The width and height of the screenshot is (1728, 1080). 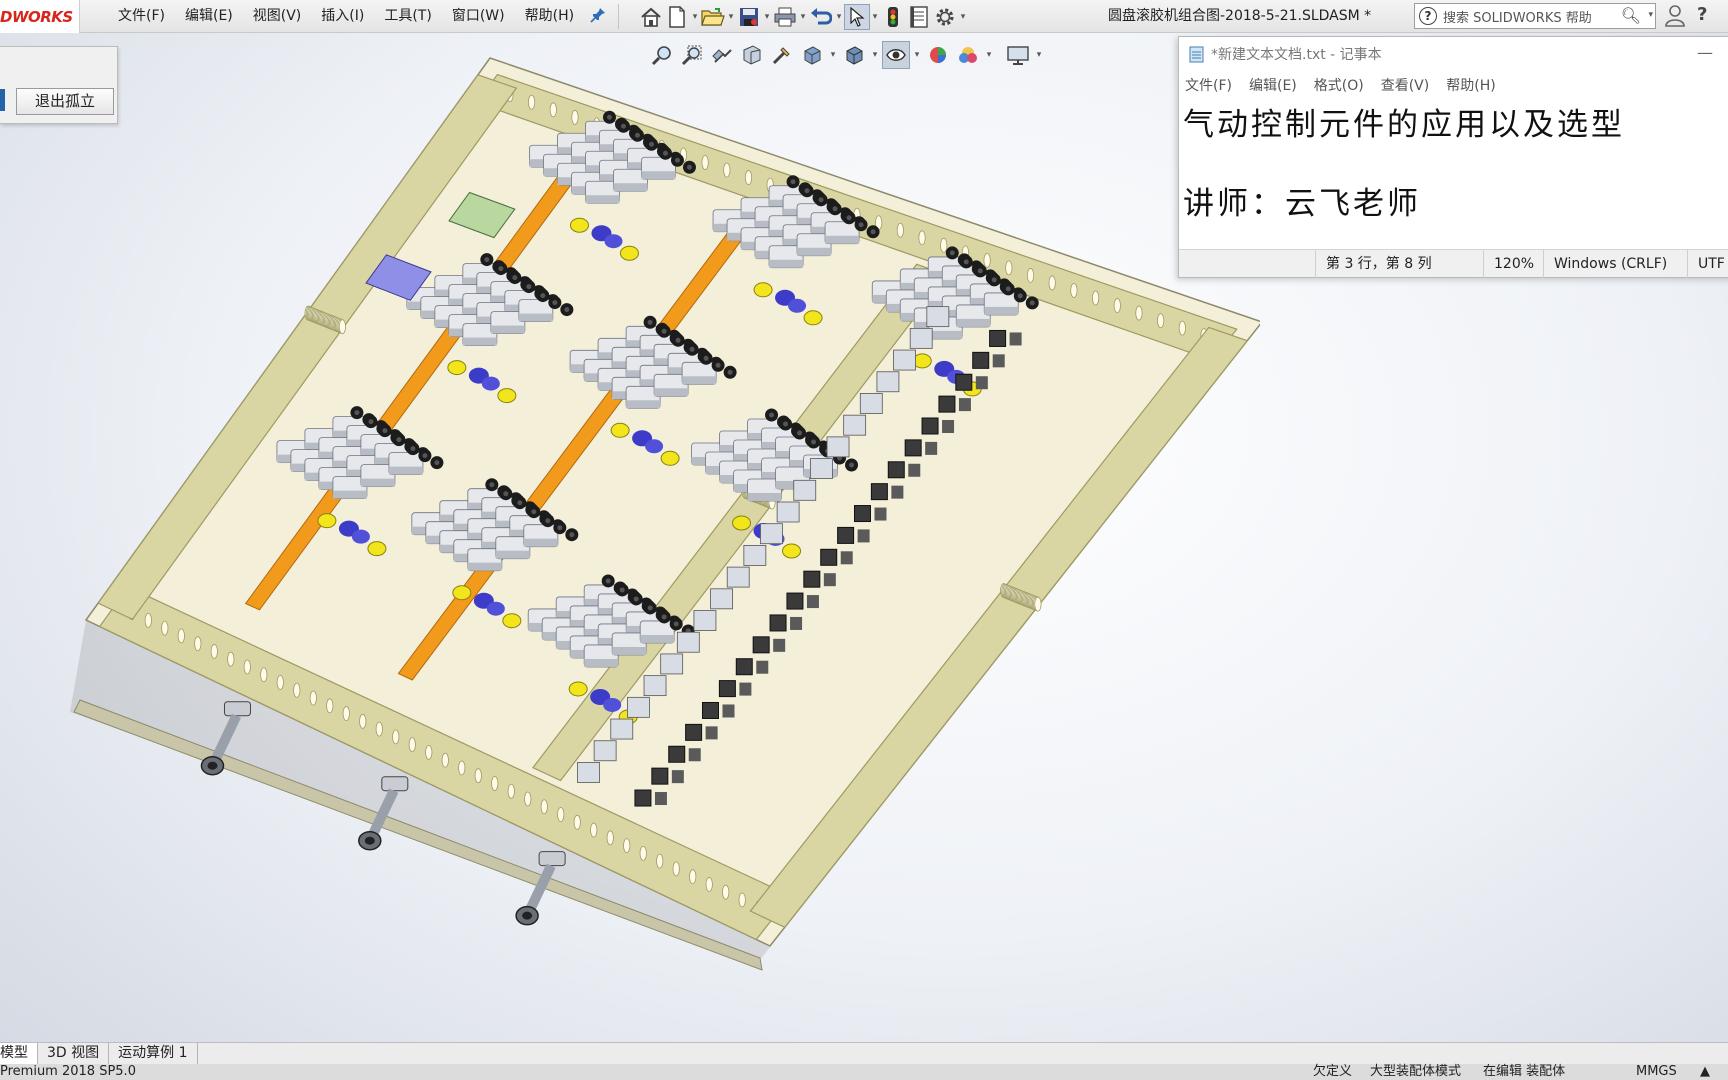 What do you see at coordinates (651, 17) in the screenshot?
I see `home-icon` at bounding box center [651, 17].